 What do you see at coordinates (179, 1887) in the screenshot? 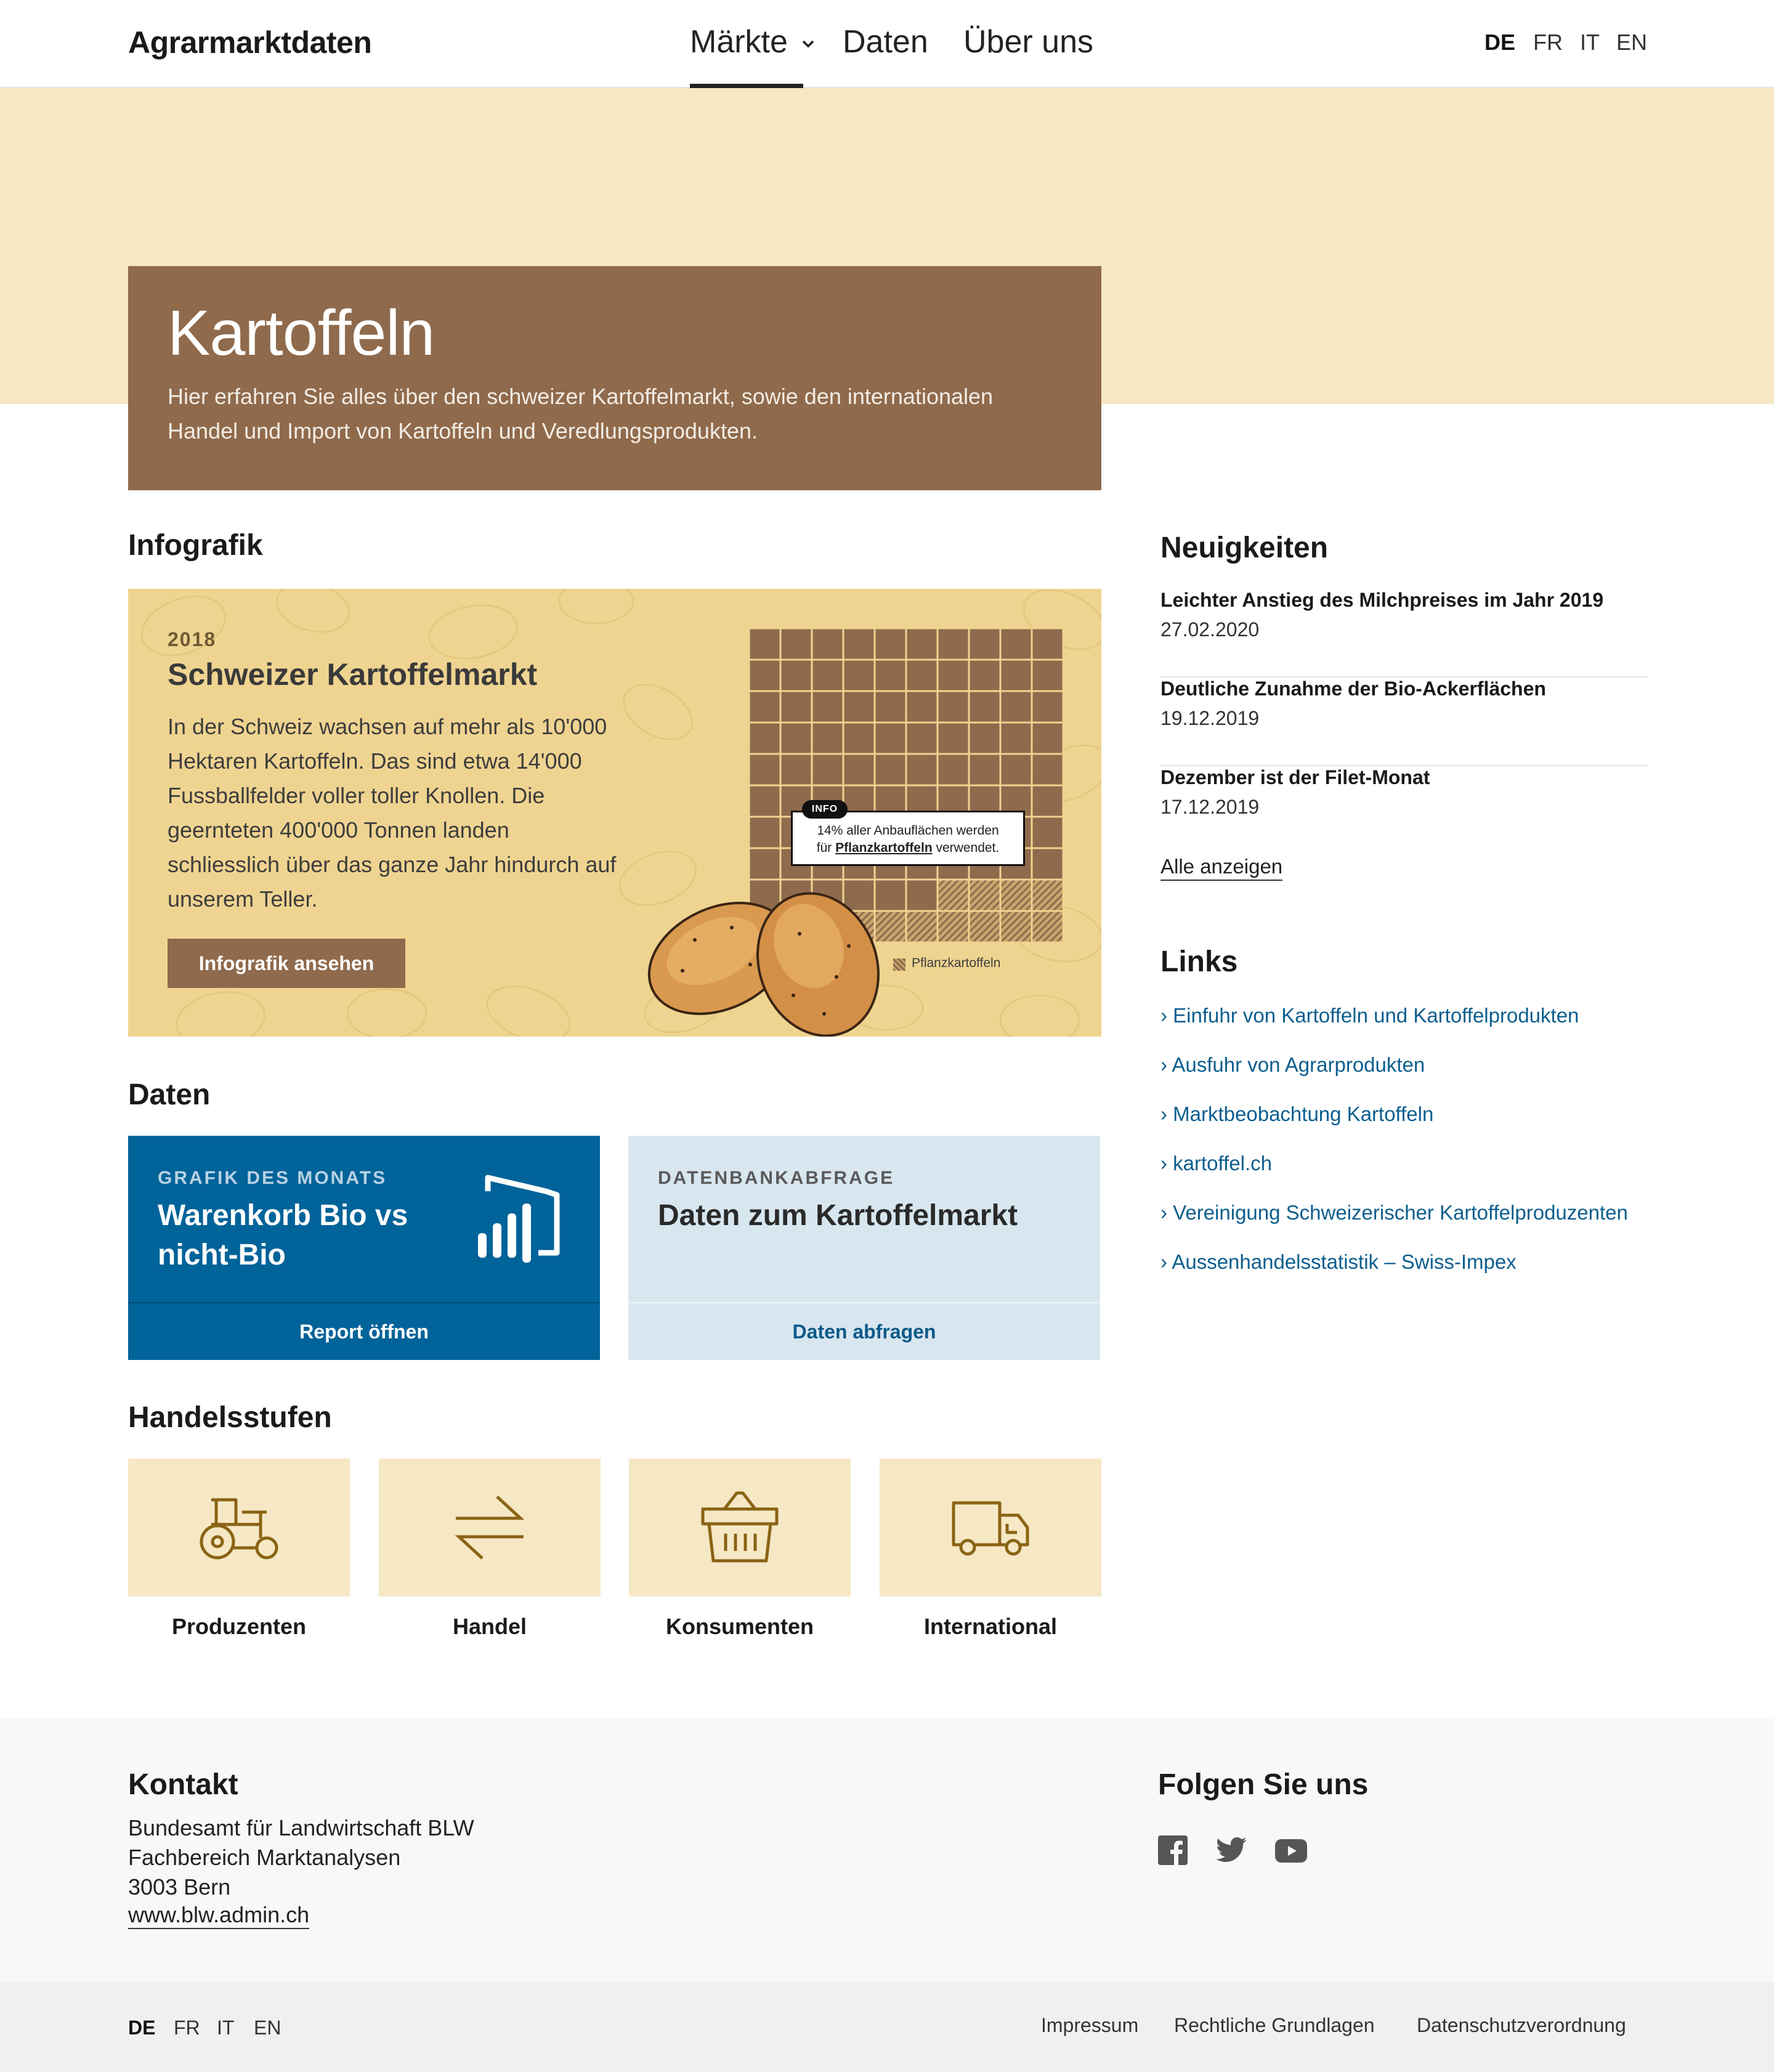
I see `kontakt-line: 3003 Bern` at bounding box center [179, 1887].